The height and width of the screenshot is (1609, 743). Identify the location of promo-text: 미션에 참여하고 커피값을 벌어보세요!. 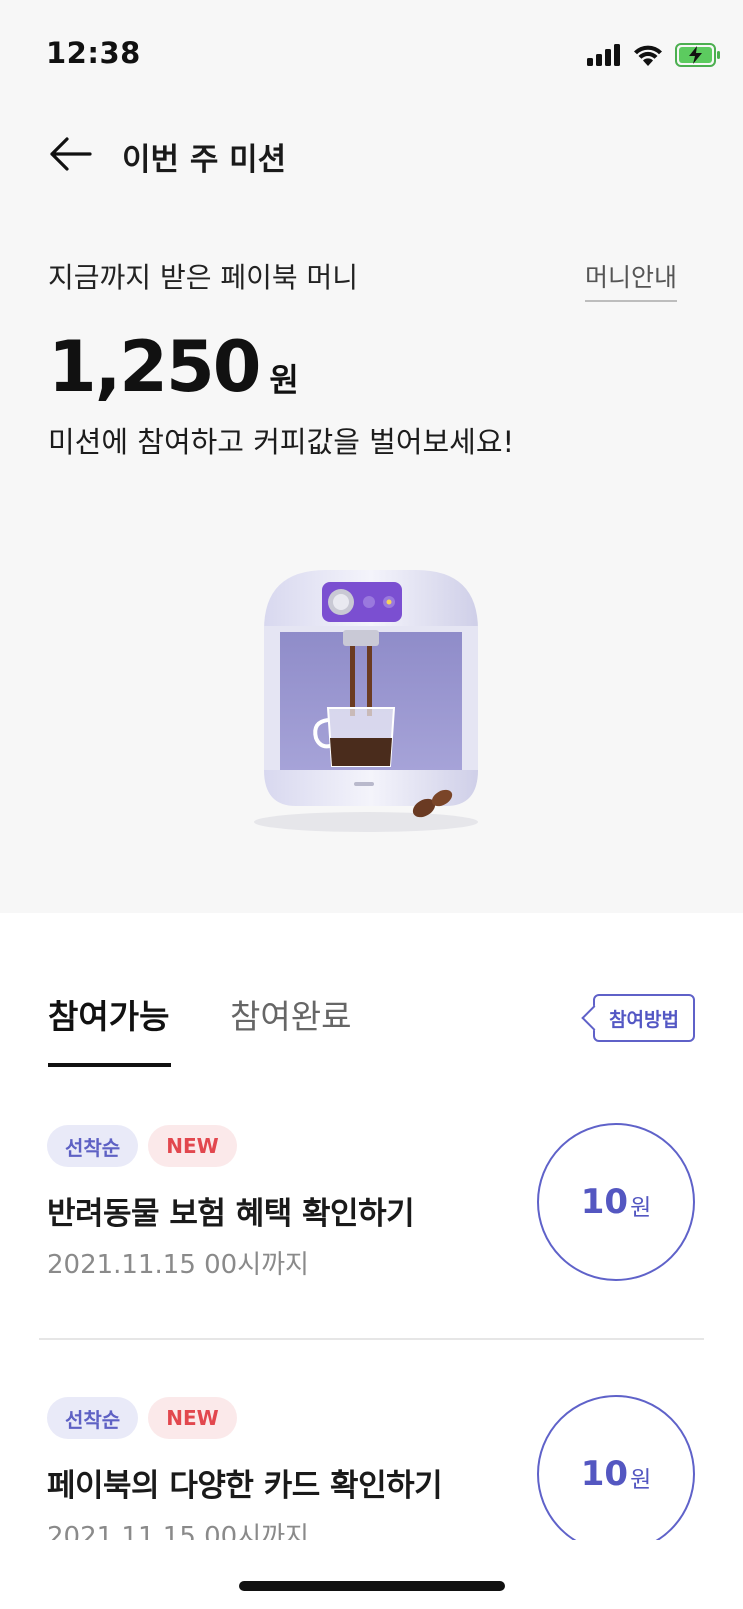
(281, 442).